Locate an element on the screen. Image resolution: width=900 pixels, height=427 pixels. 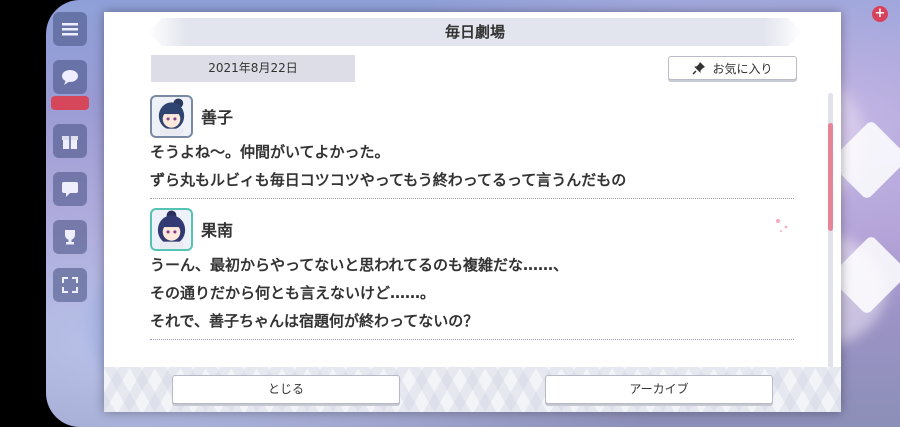
dialogue-line: ずら丸もルビィも毎日コツコツやってもう終わってるって言うんだもの is located at coordinates (388, 180).